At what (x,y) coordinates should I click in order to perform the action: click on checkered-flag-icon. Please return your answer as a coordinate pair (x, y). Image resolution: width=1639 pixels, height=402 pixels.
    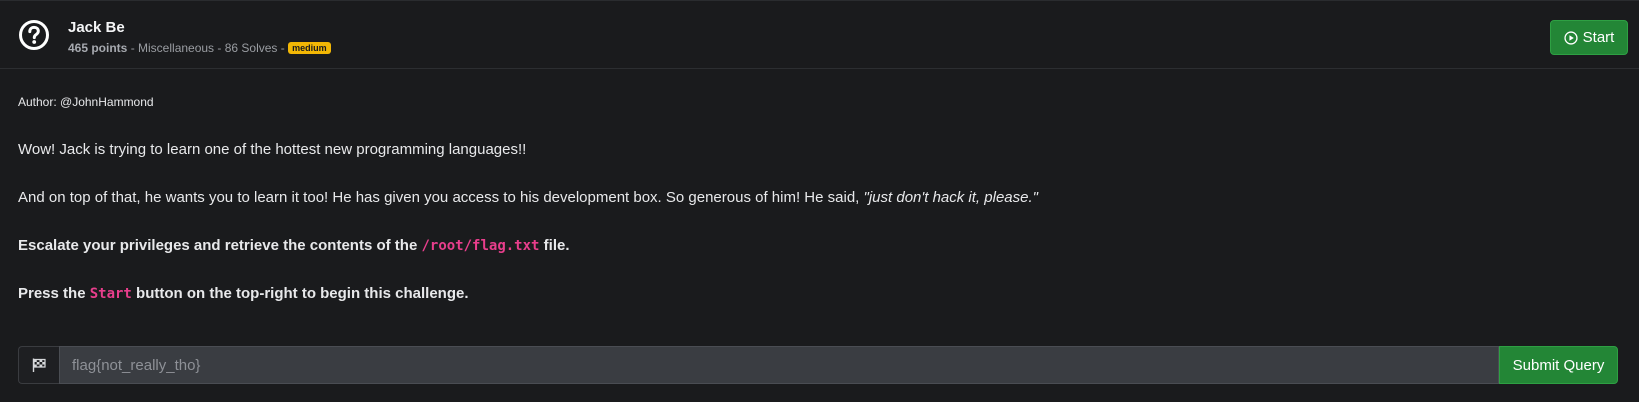
    Looking at the image, I should click on (39, 365).